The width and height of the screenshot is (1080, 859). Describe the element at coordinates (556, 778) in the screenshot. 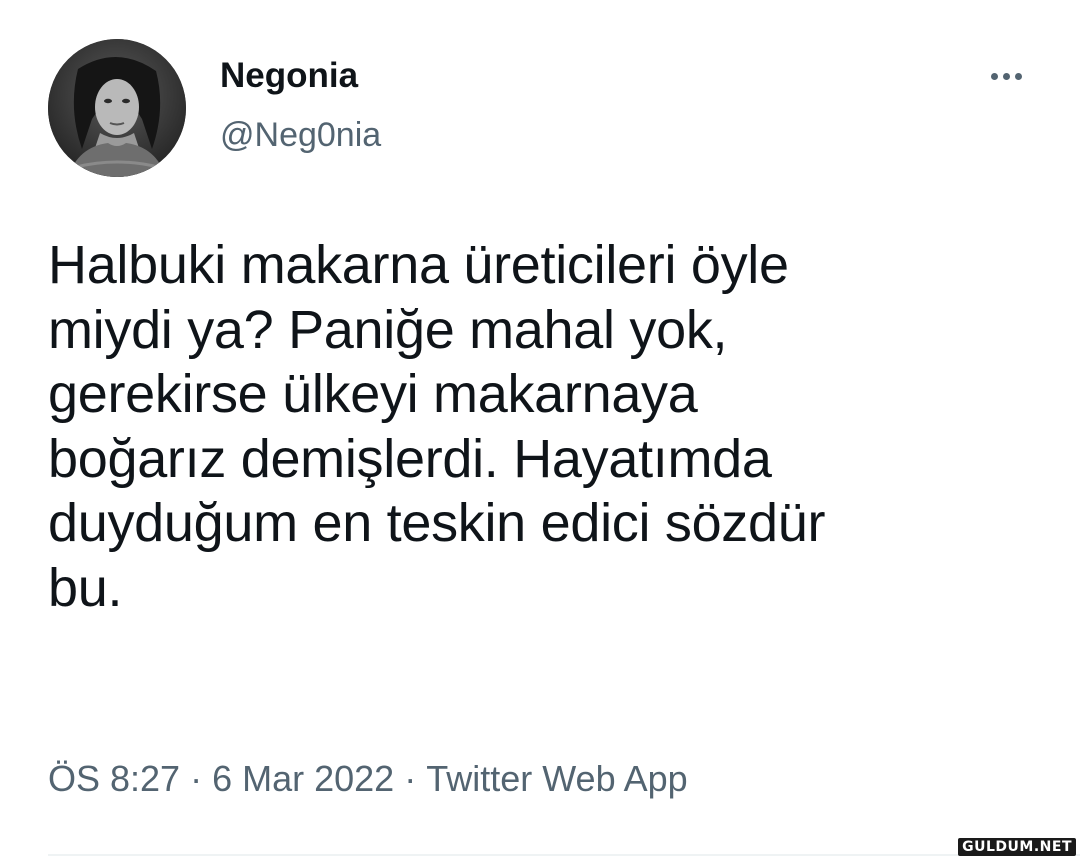

I see `tweet-source: Twitter Web App` at that location.